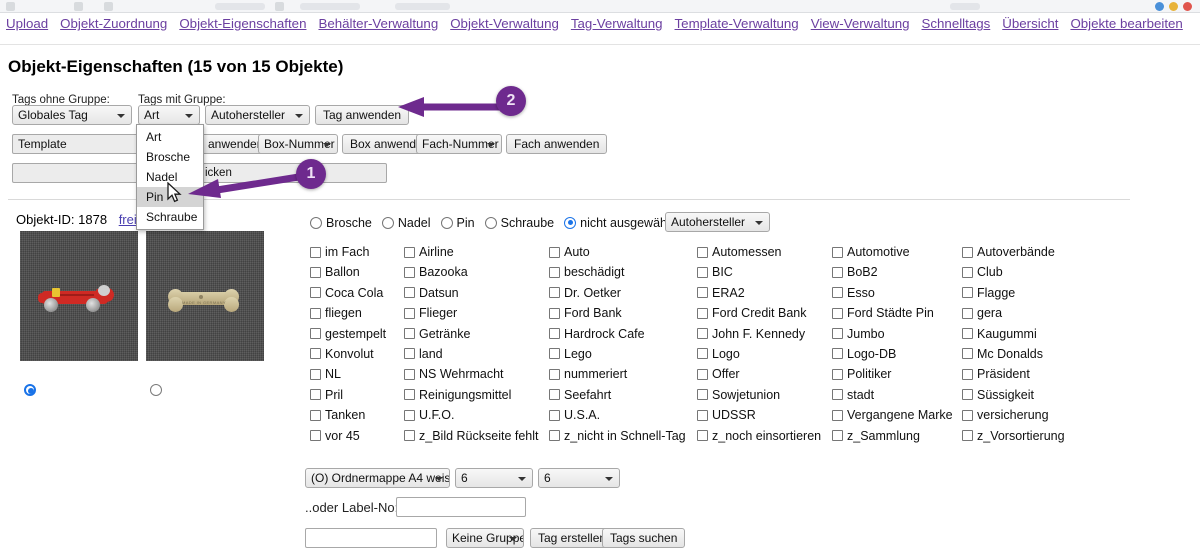  What do you see at coordinates (897, 374) in the screenshot?
I see `checkbox-item: Politiker` at bounding box center [897, 374].